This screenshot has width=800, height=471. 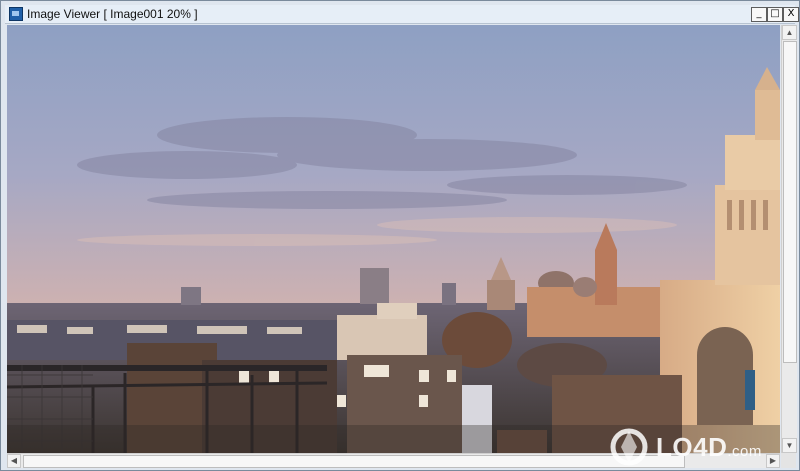 What do you see at coordinates (789, 32) in the screenshot?
I see `scroll-up-arrow-icon: ▲` at bounding box center [789, 32].